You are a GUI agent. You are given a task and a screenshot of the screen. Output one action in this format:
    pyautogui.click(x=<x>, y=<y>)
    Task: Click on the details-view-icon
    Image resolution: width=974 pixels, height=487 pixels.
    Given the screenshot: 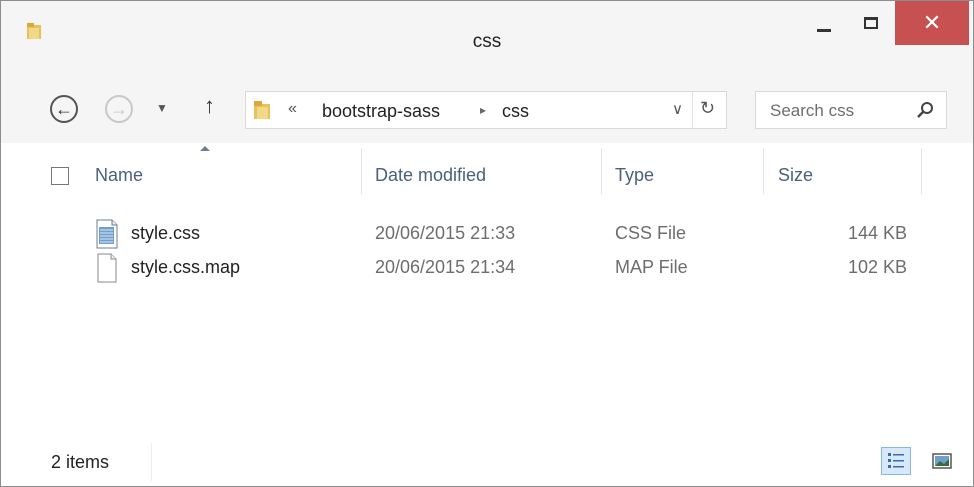 What is the action you would take?
    pyautogui.click(x=896, y=460)
    